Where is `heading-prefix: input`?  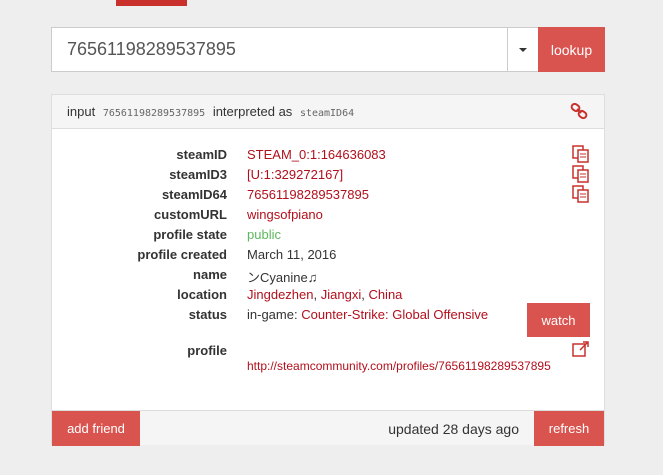 heading-prefix: input is located at coordinates (81, 111).